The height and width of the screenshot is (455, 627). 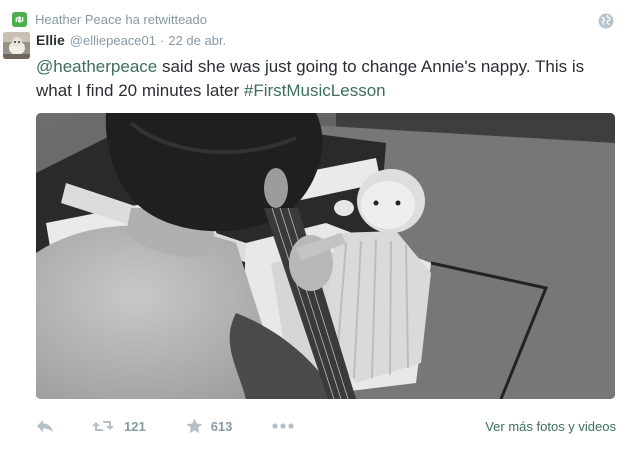 I want to click on retweet-context: Heather Peace ha retwitteado, so click(x=109, y=19).